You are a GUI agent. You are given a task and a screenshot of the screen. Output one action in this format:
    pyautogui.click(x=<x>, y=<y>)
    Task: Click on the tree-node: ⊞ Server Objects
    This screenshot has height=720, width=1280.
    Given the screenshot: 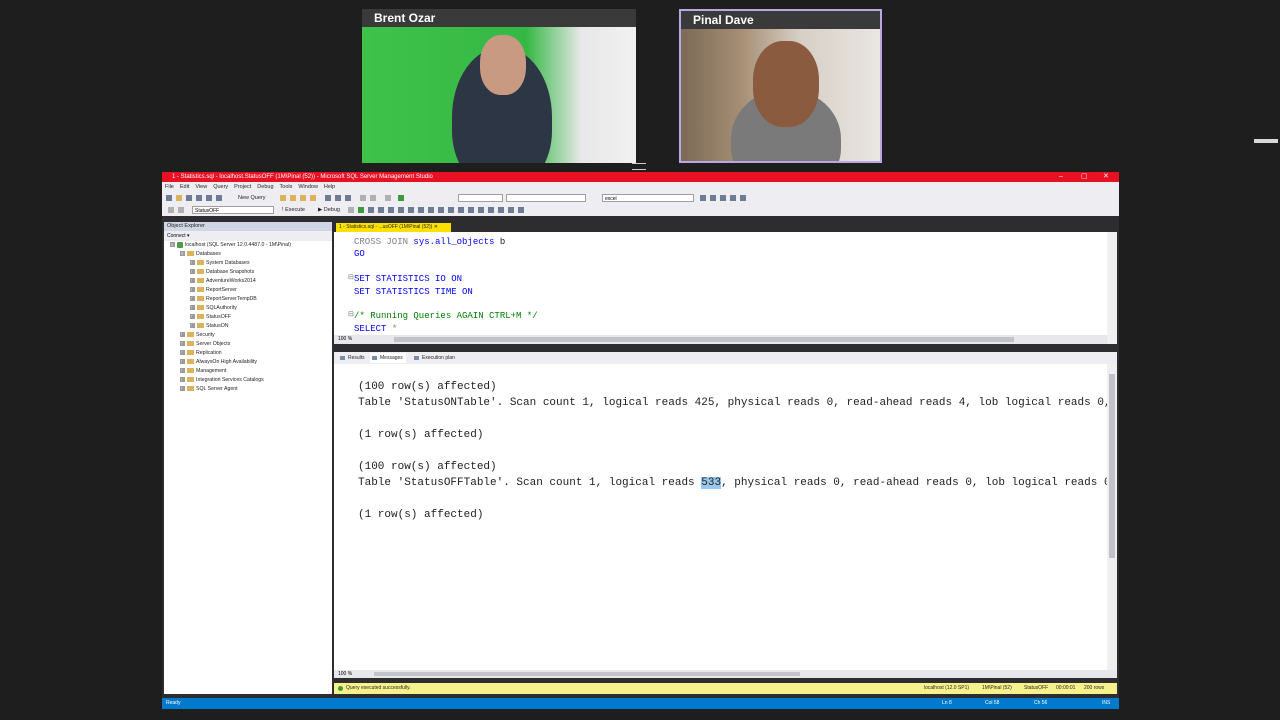 What is the action you would take?
    pyautogui.click(x=248, y=344)
    